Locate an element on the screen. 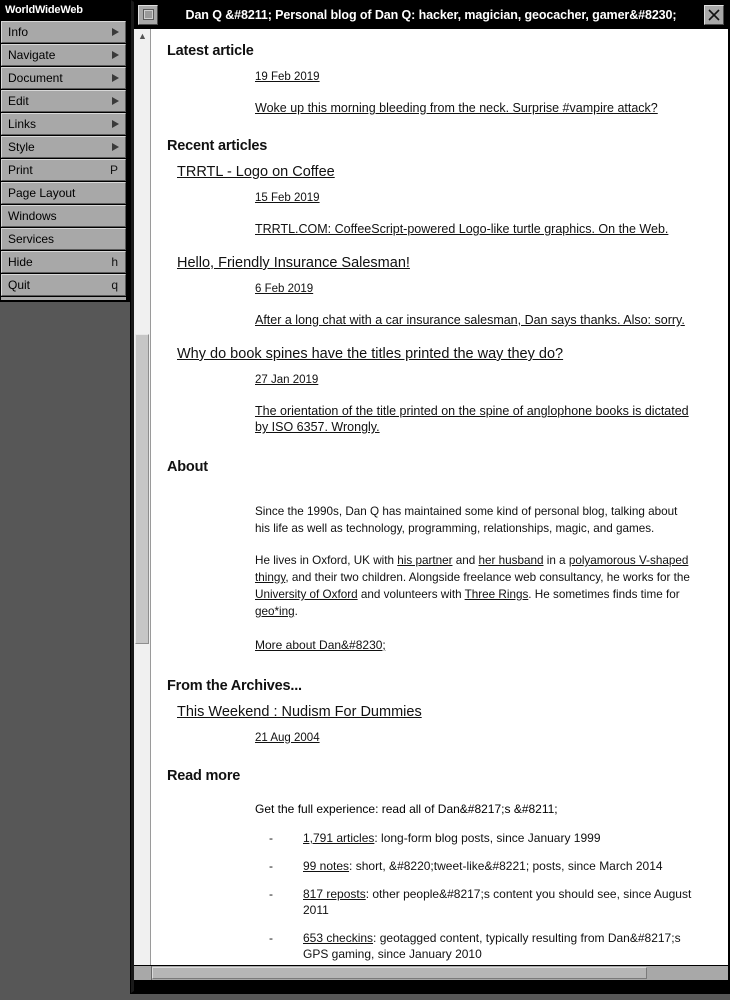 The image size is (730, 1000). about-p2-text-2: and is located at coordinates (465, 560).